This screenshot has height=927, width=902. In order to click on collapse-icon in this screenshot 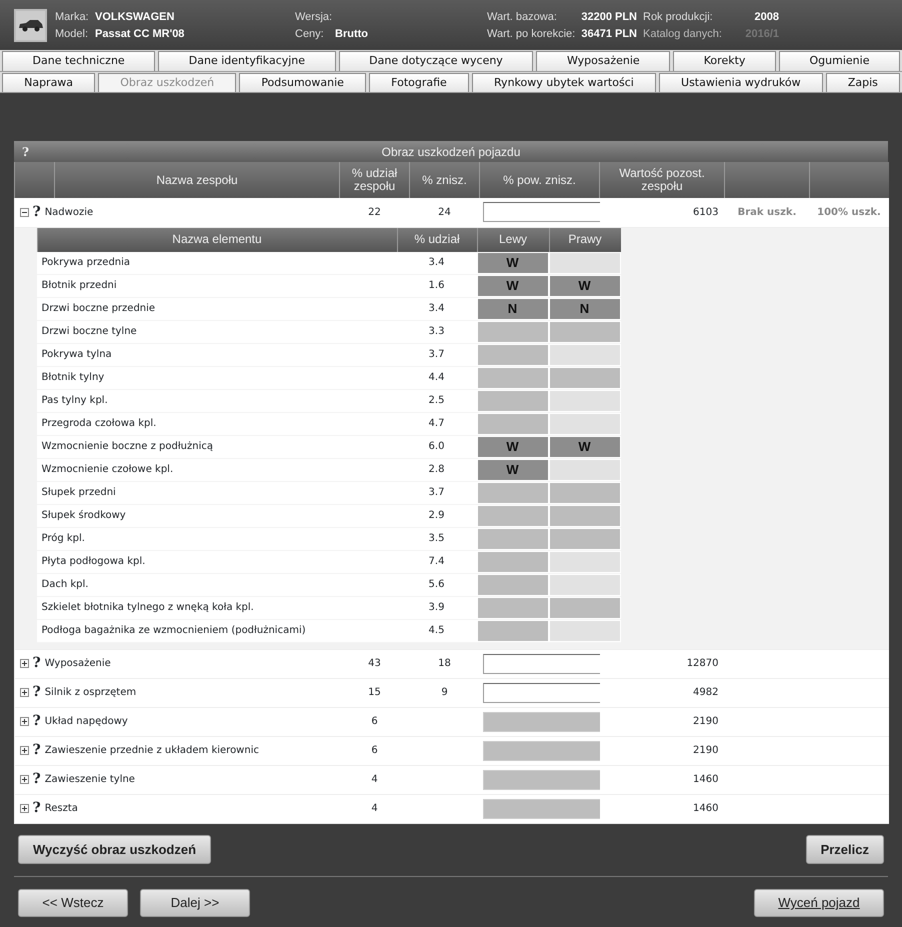, I will do `click(24, 212)`.